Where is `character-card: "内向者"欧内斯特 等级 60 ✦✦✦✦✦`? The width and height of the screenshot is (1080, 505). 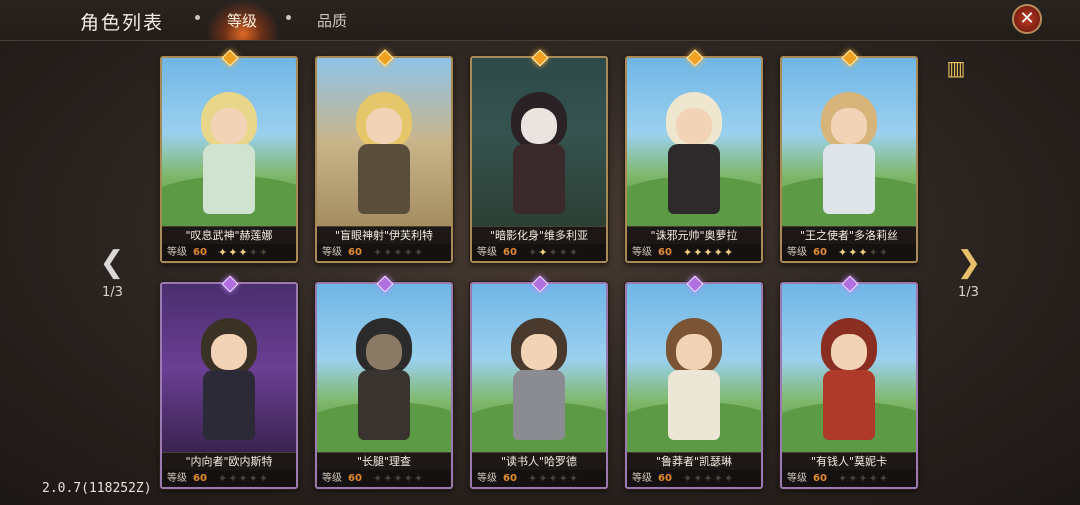 character-card: "内向者"欧内斯特 等级 60 ✦✦✦✦✦ is located at coordinates (229, 385).